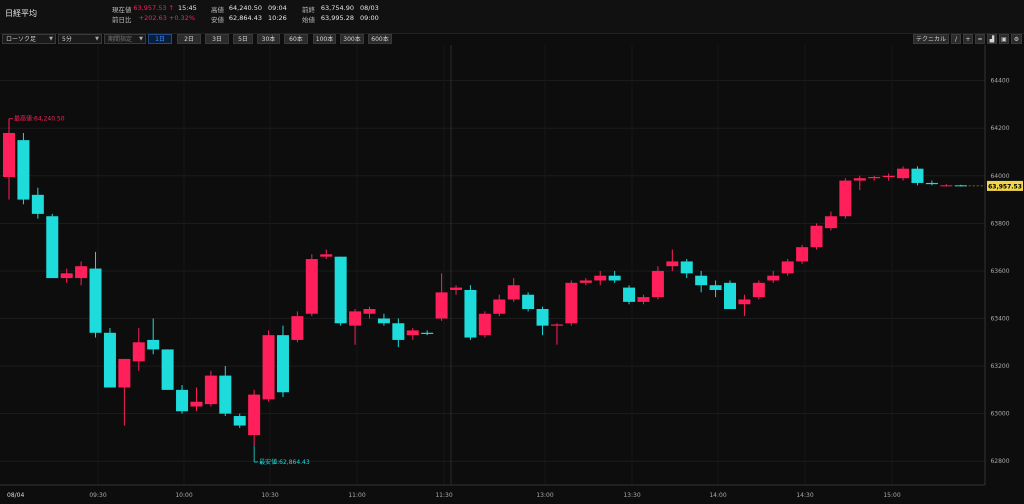  I want to click on y-tick-label: 63600, so click(999, 271).